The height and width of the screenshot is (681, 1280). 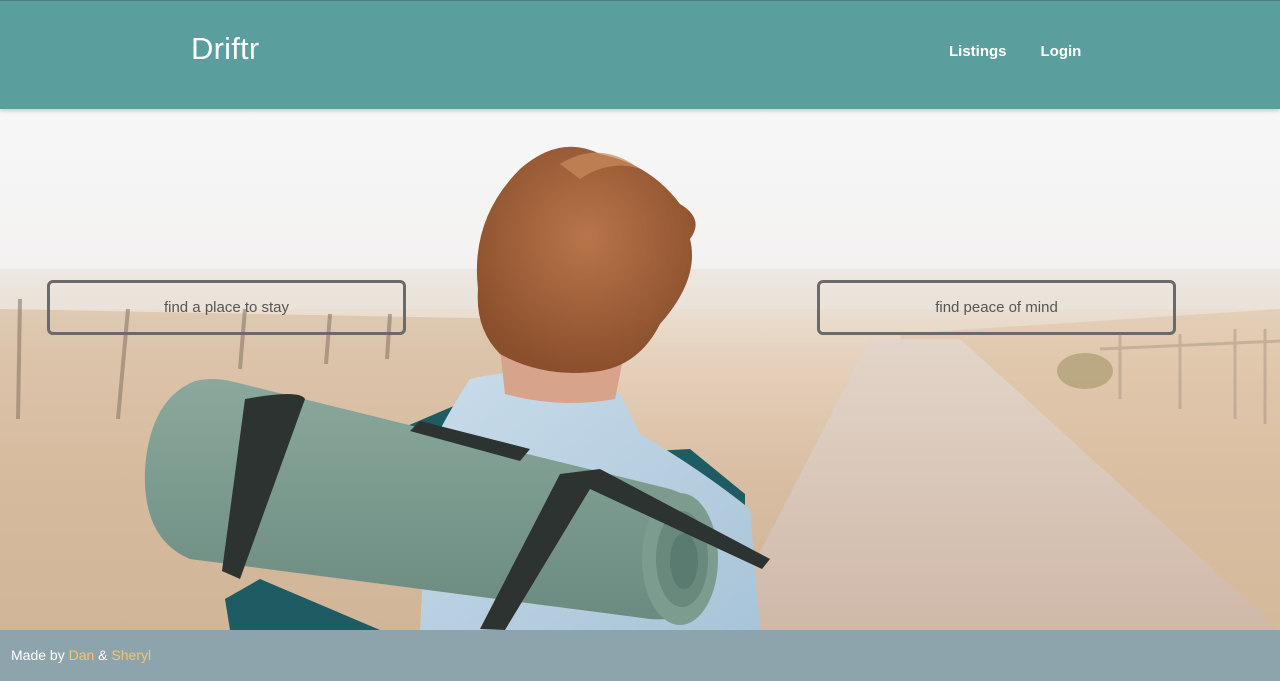 What do you see at coordinates (1015, 51) in the screenshot?
I see `nav-links: Listings Login` at bounding box center [1015, 51].